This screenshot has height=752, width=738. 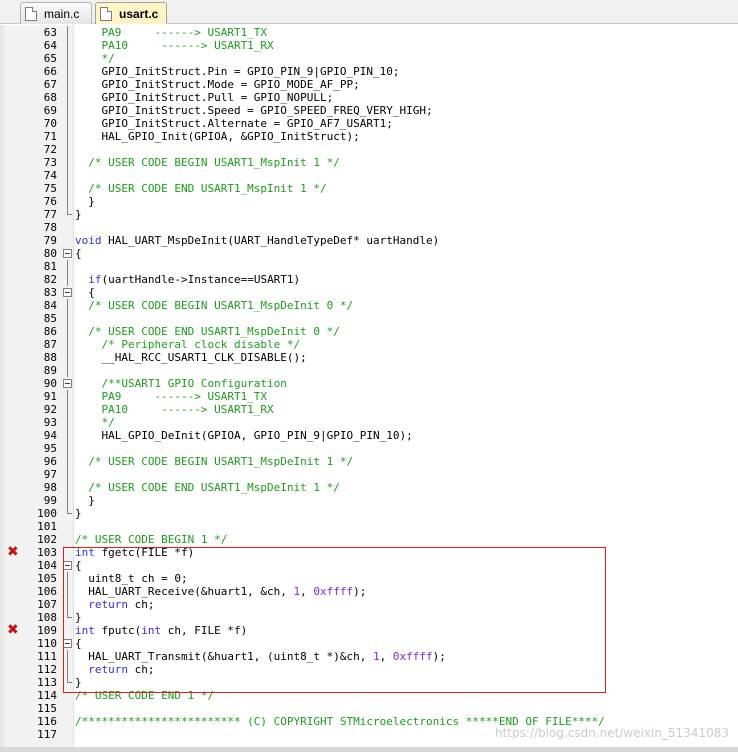 I want to click on comment-token: /* Peripheral clock disable */, so click(x=188, y=344).